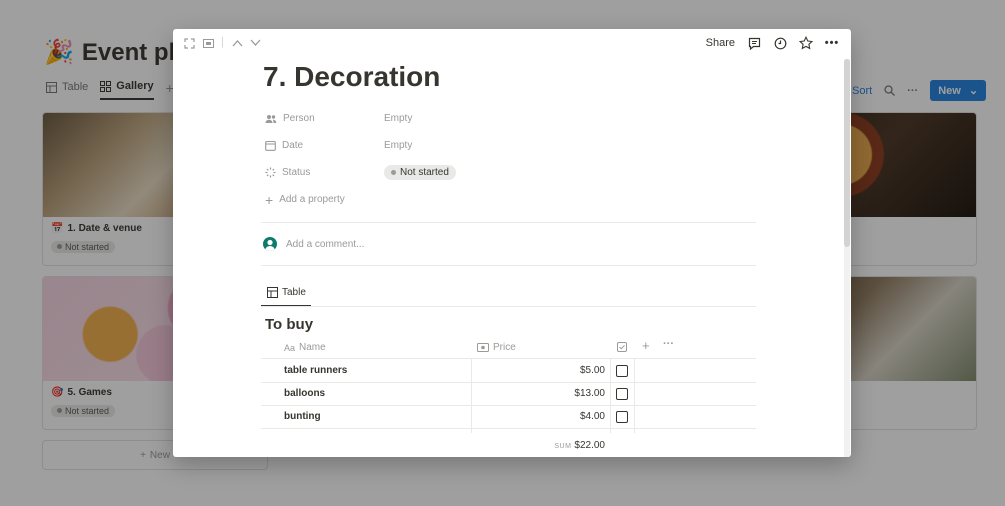  I want to click on property-label: Person, so click(299, 118).